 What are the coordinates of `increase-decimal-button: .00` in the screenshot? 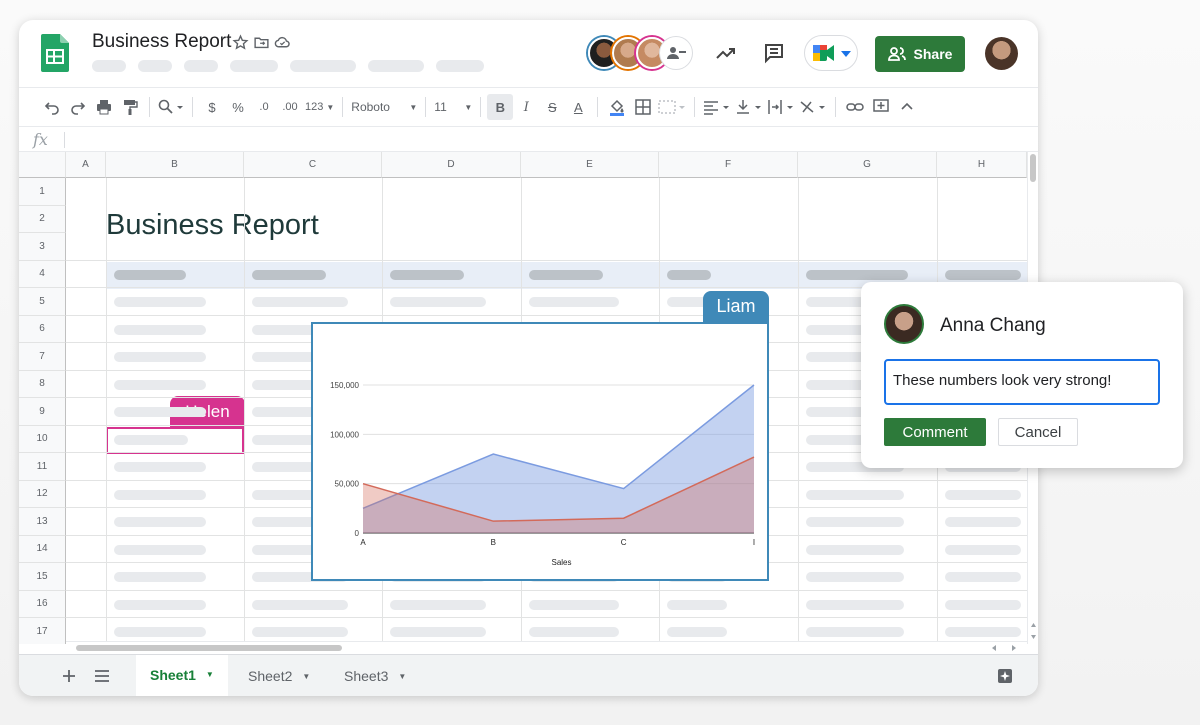 It's located at (290, 107).